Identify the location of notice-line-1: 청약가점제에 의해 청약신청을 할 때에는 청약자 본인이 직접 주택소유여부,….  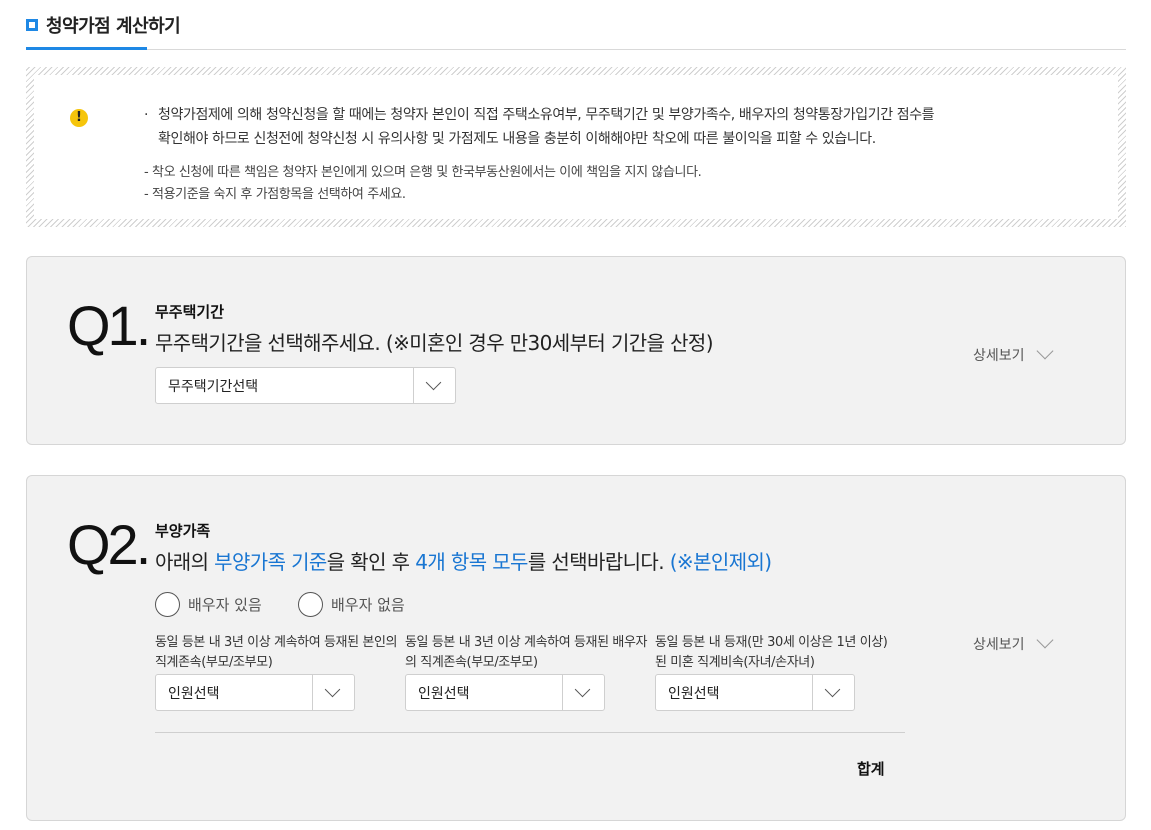
(546, 115).